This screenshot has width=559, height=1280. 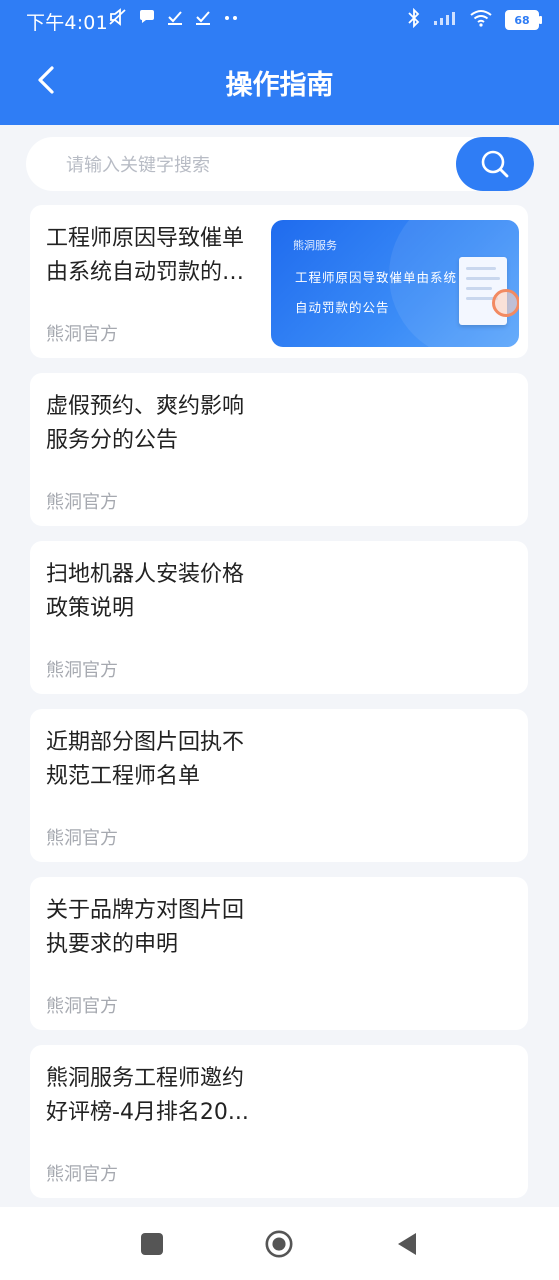 I want to click on status-system-icons: 68, so click(x=474, y=19).